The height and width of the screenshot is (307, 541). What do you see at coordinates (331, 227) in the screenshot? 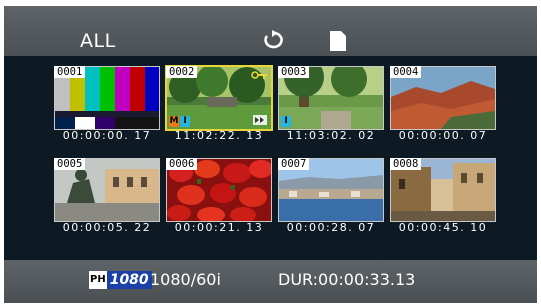
I see `clip-timecode: 00:00:28. 07` at bounding box center [331, 227].